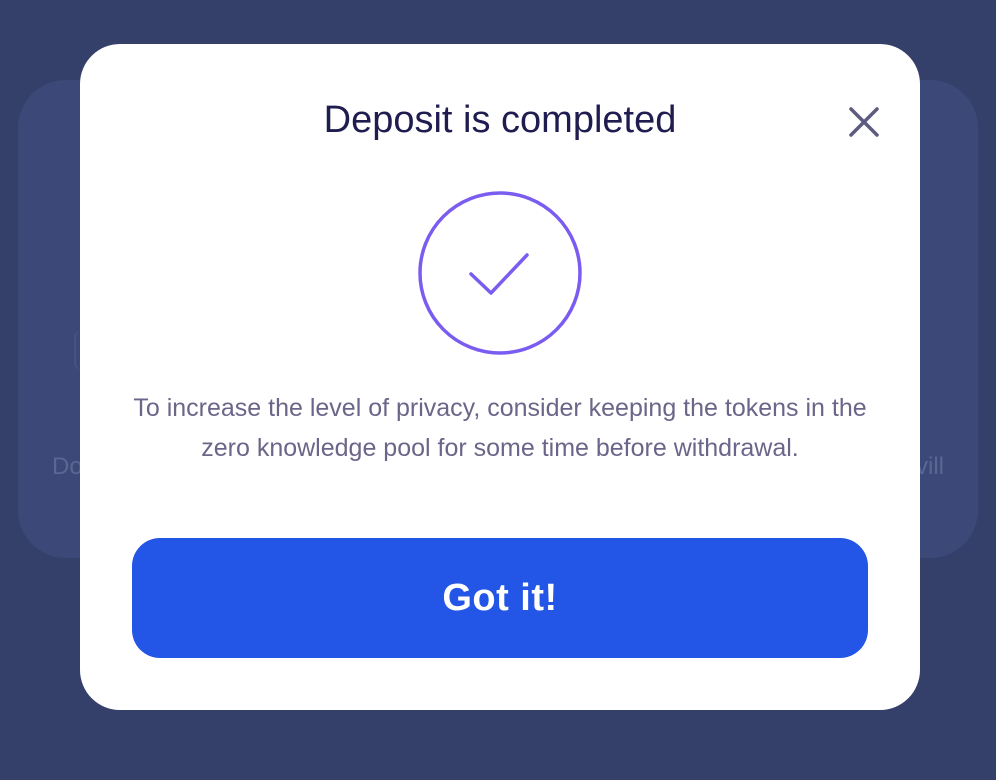 Image resolution: width=996 pixels, height=780 pixels. Describe the element at coordinates (500, 598) in the screenshot. I see `got-it-button: Got it!` at that location.